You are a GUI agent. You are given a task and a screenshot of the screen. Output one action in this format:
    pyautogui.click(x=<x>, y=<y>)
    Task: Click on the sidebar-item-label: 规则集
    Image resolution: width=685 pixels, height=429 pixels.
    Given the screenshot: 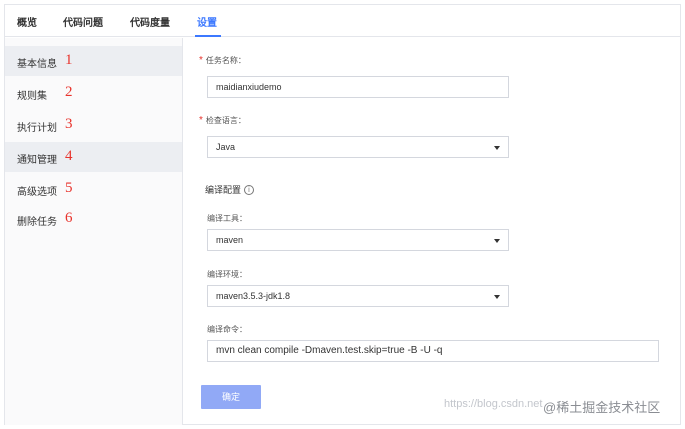 What is the action you would take?
    pyautogui.click(x=32, y=96)
    